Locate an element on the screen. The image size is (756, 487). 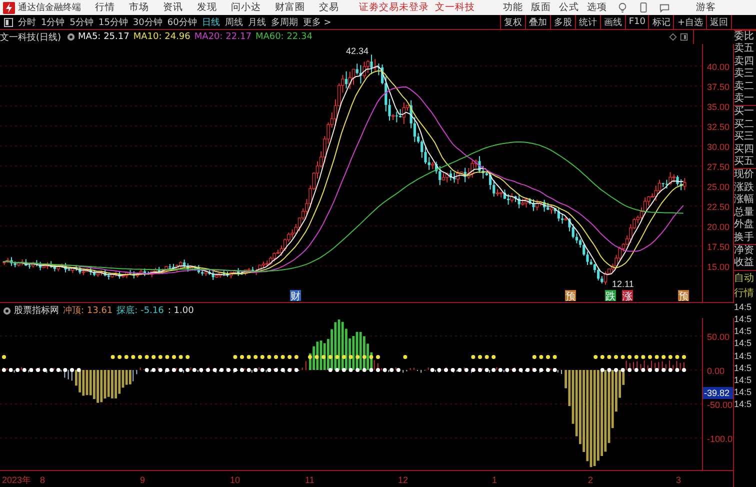
period-tab: 日线 is located at coordinates (211, 22).